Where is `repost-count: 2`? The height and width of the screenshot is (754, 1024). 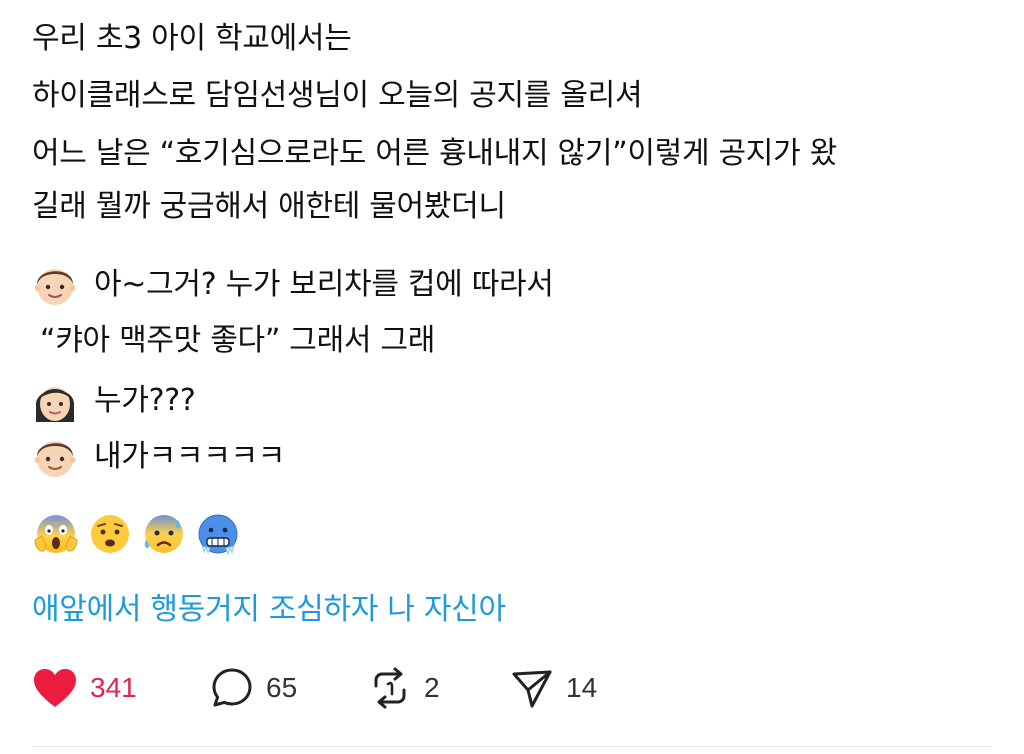
repost-count: 2 is located at coordinates (432, 687).